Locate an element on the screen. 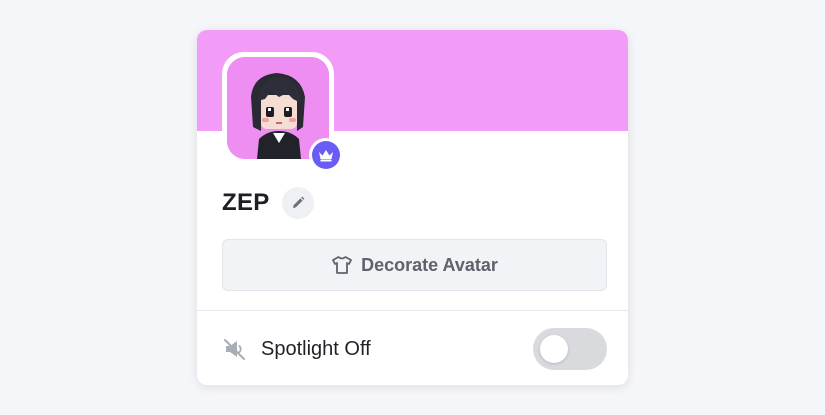 Image resolution: width=825 pixels, height=415 pixels. edit-name-button is located at coordinates (297, 203).